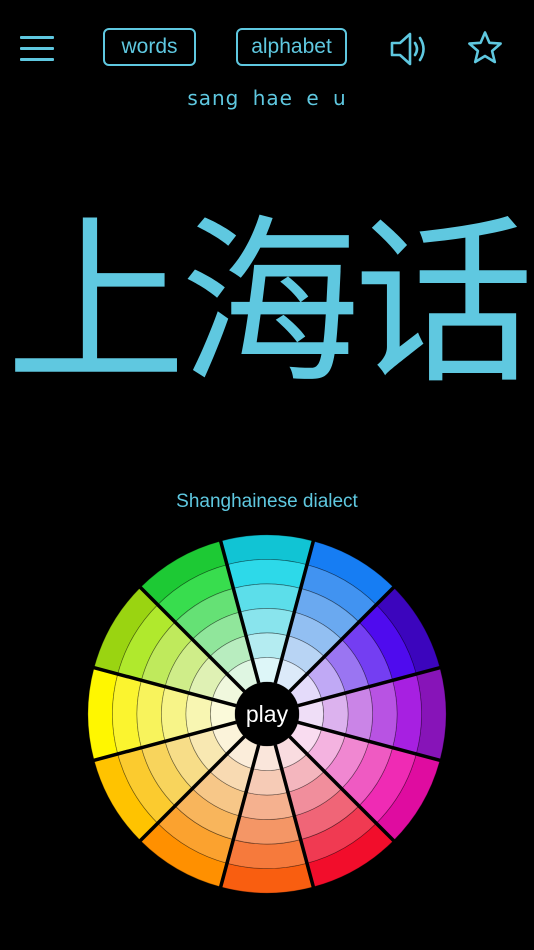  I want to click on words-button: words, so click(149, 47).